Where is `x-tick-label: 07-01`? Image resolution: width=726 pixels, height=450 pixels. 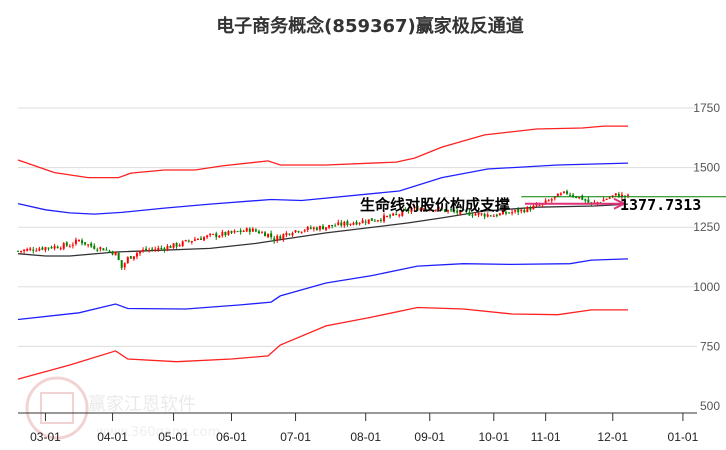
x-tick-label: 07-01 is located at coordinates (295, 437).